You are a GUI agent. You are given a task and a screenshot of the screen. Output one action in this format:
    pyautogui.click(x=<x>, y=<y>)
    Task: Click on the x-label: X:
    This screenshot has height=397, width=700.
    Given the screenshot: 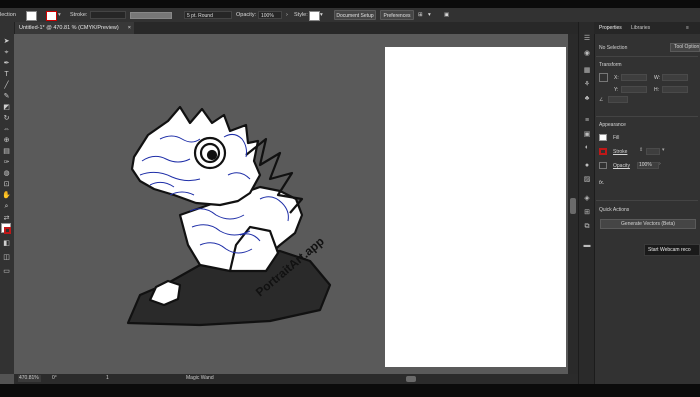 What is the action you would take?
    pyautogui.click(x=616, y=78)
    